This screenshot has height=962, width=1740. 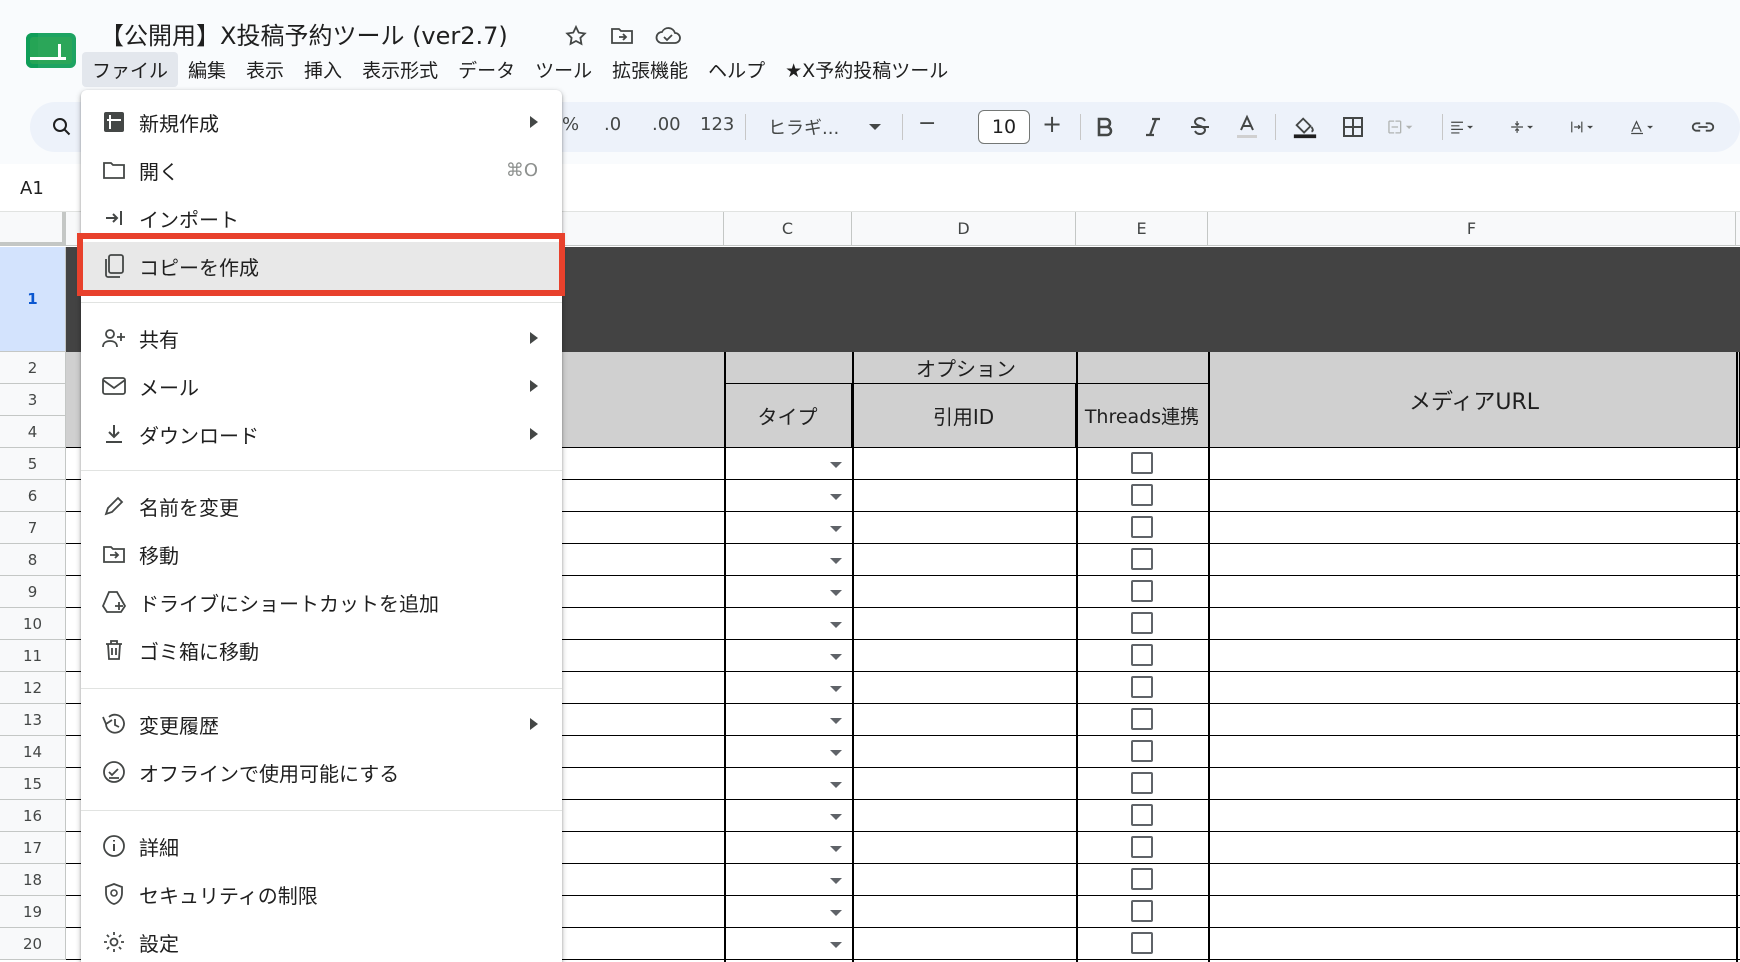 What do you see at coordinates (321, 602) in the screenshot?
I see `menu-item-add-shortcut: ドライブにショートカットを追加` at bounding box center [321, 602].